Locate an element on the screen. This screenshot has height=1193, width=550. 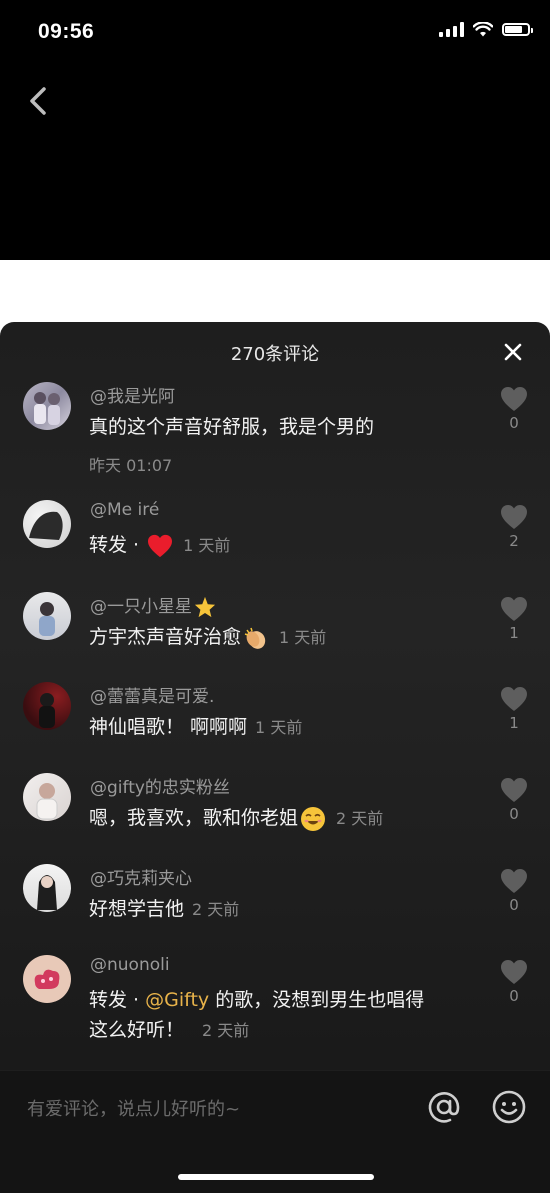
comment-text-line2: 这么好听！ is located at coordinates (137, 1030).